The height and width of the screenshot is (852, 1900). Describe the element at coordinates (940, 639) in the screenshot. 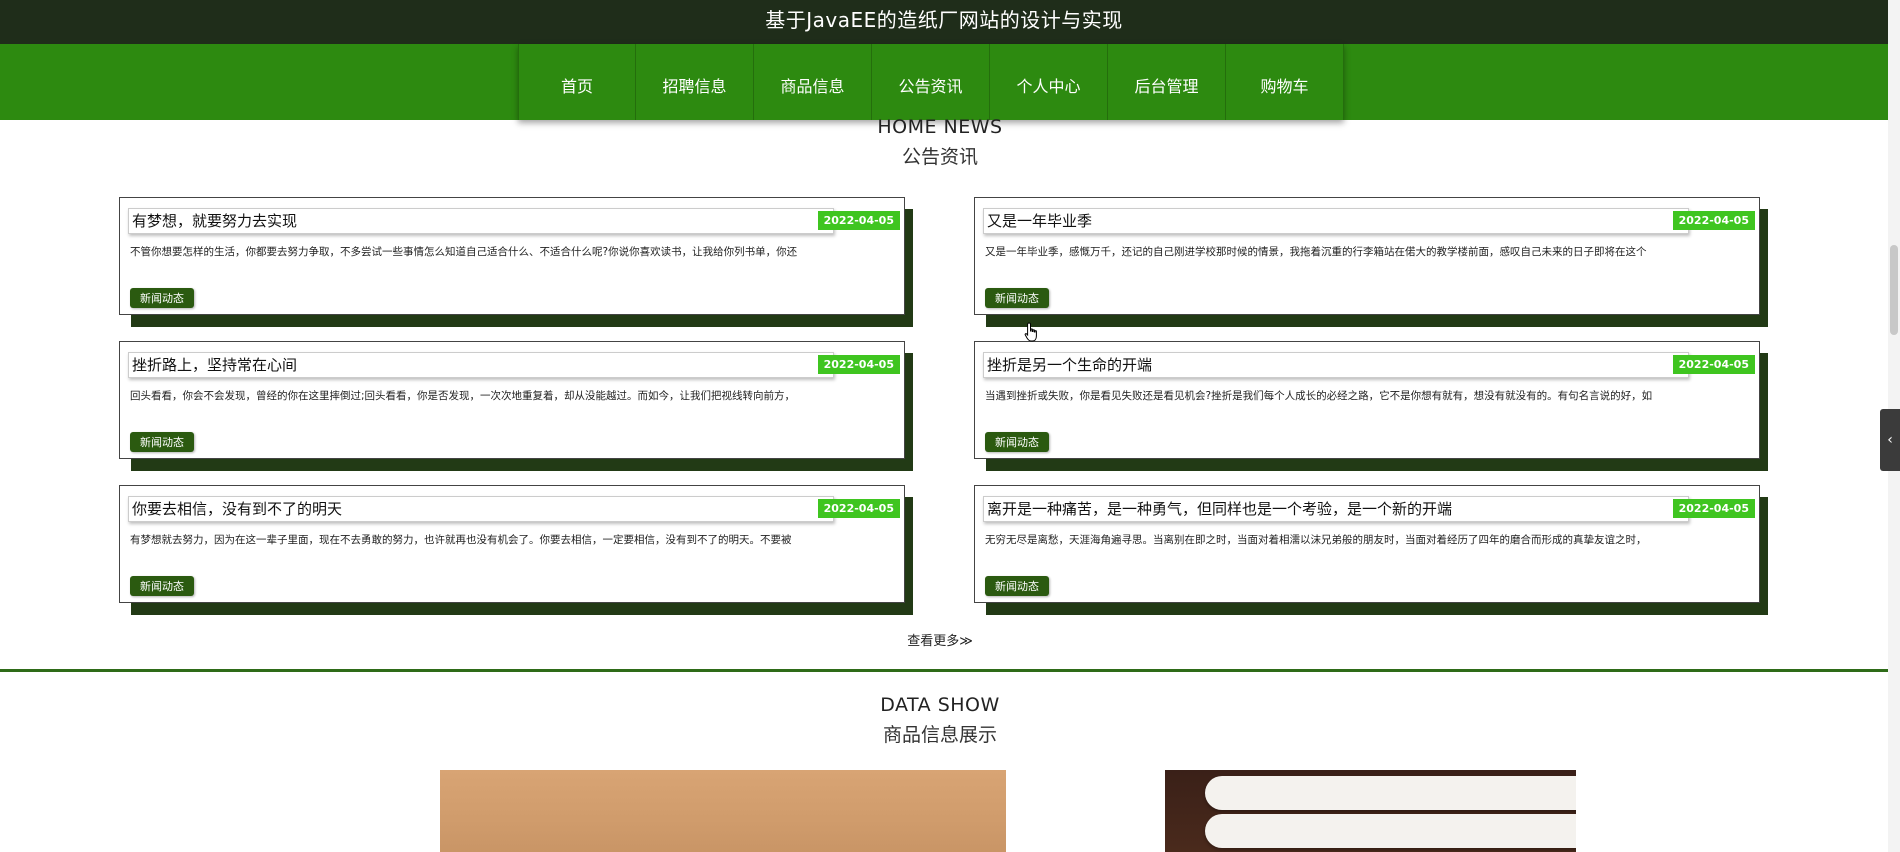

I see `view-more-link: 查看更多≫` at that location.